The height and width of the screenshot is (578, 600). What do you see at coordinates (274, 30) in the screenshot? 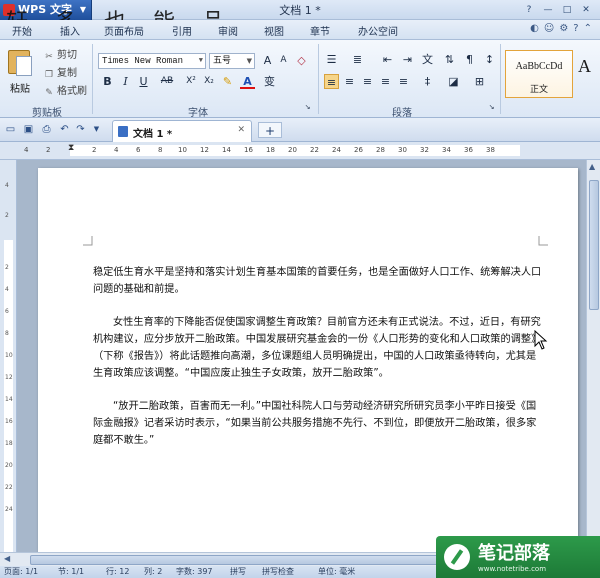
I see `tab-view: 视图` at bounding box center [274, 30].